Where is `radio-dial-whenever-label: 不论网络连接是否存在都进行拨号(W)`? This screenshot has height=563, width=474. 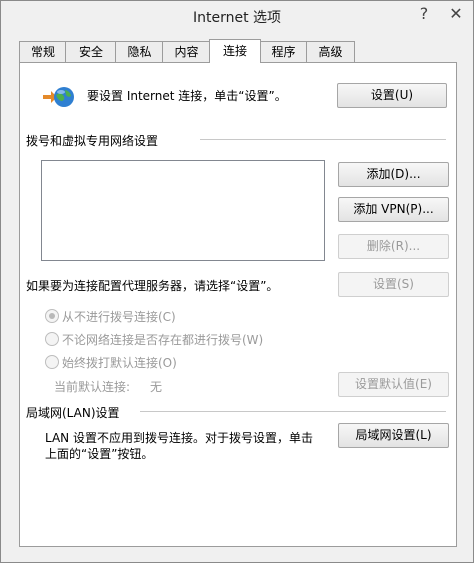
radio-dial-whenever-label: 不论网络连接是否存在都进行拨号(W) is located at coordinates (162, 339).